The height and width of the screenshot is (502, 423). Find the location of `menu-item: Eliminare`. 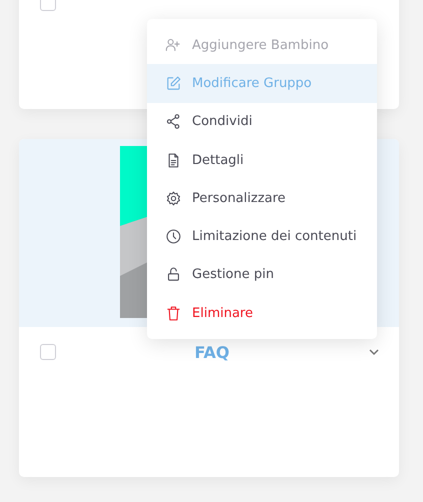

menu-item: Eliminare is located at coordinates (262, 313).